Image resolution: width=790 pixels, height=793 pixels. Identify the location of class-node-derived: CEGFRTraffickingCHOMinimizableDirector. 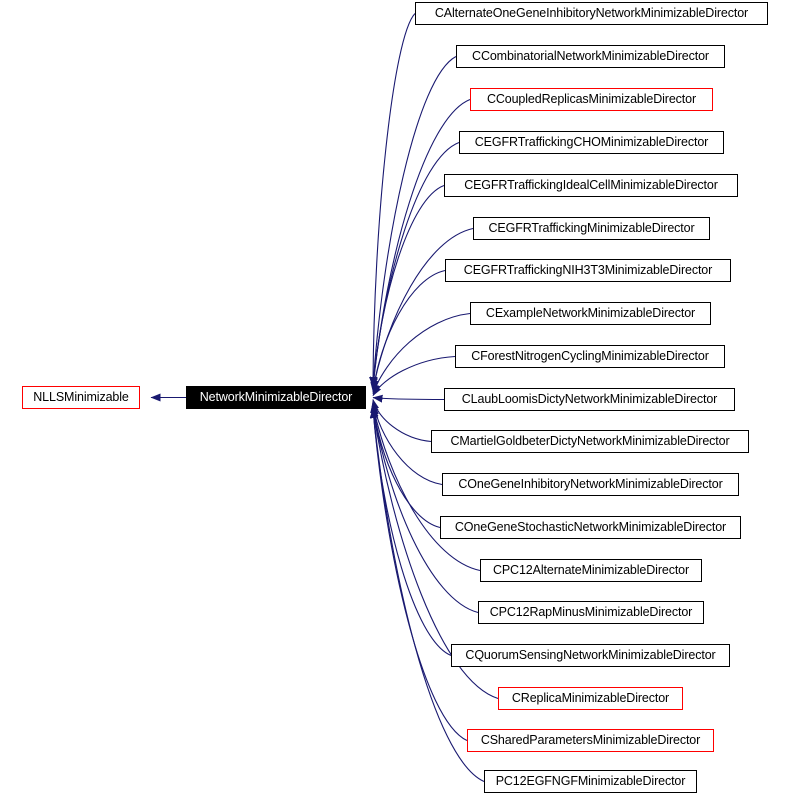
(591, 142).